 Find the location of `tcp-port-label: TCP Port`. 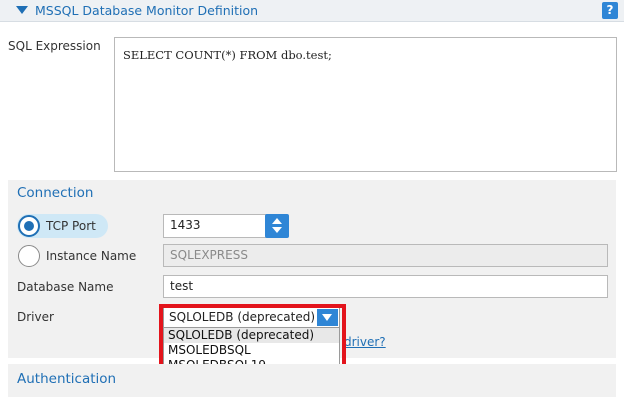

tcp-port-label: TCP Port is located at coordinates (71, 226).